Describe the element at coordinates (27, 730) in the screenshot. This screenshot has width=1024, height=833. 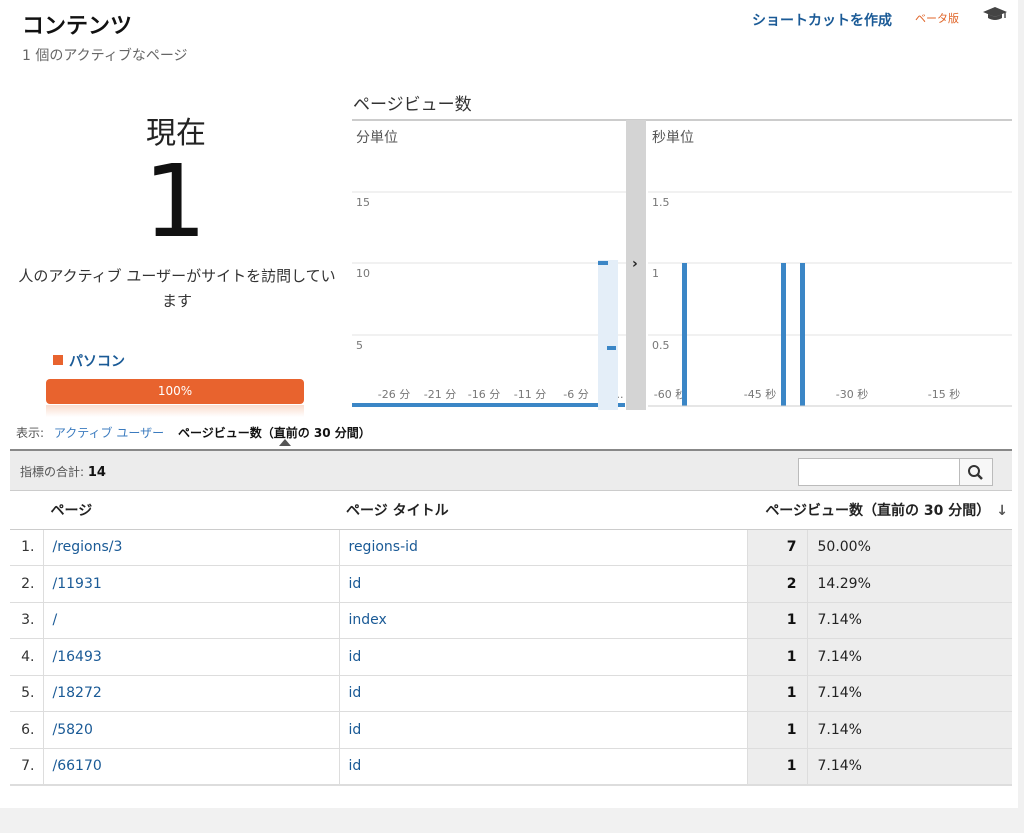
I see `row-index: 6.` at that location.